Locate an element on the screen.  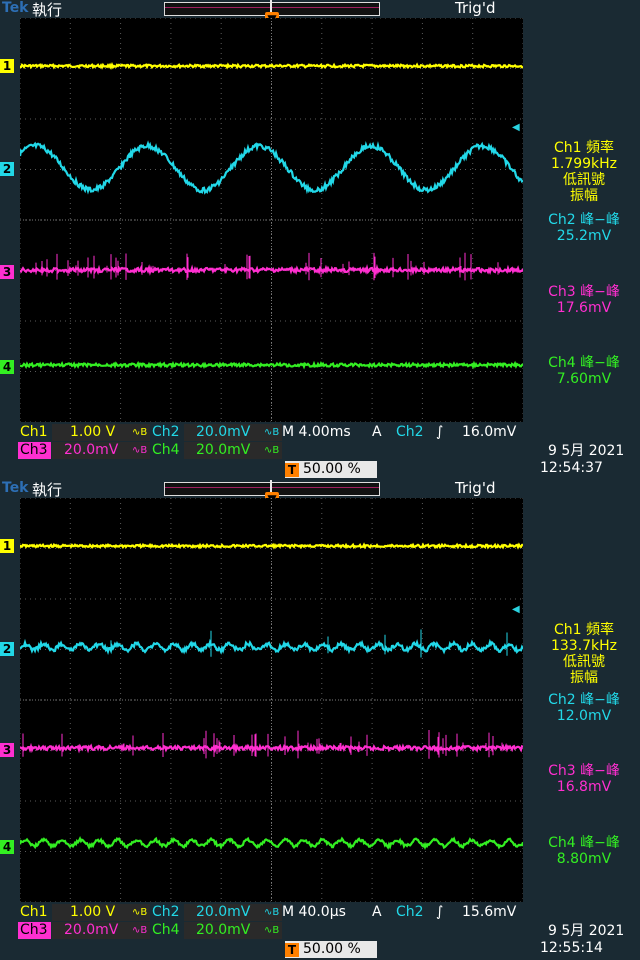
meas-ch2-value: 25.2mV is located at coordinates (584, 236).